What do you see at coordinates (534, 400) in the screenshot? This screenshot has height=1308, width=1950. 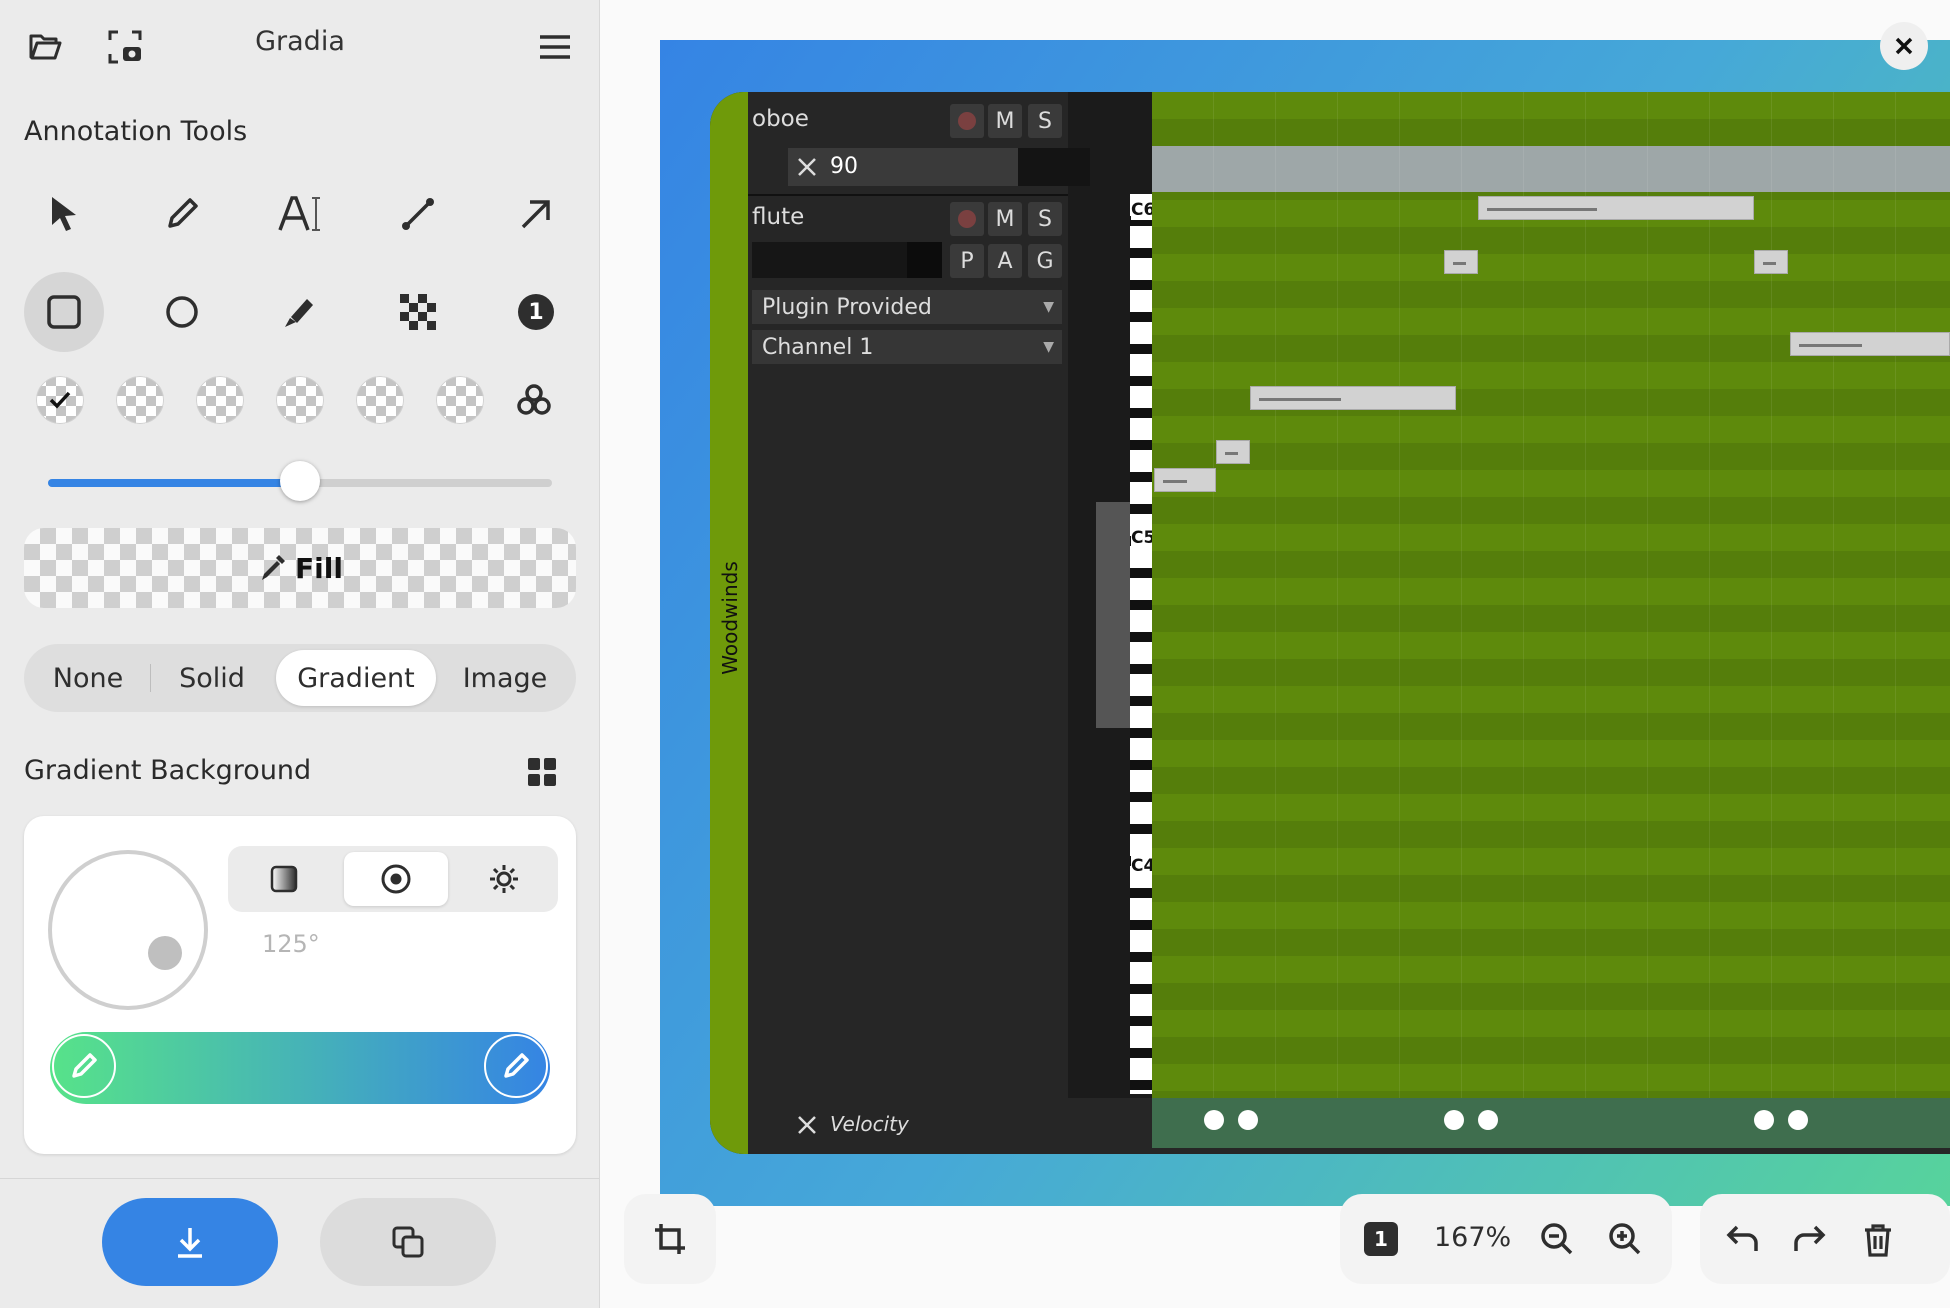 I see `custom-color-icon` at bounding box center [534, 400].